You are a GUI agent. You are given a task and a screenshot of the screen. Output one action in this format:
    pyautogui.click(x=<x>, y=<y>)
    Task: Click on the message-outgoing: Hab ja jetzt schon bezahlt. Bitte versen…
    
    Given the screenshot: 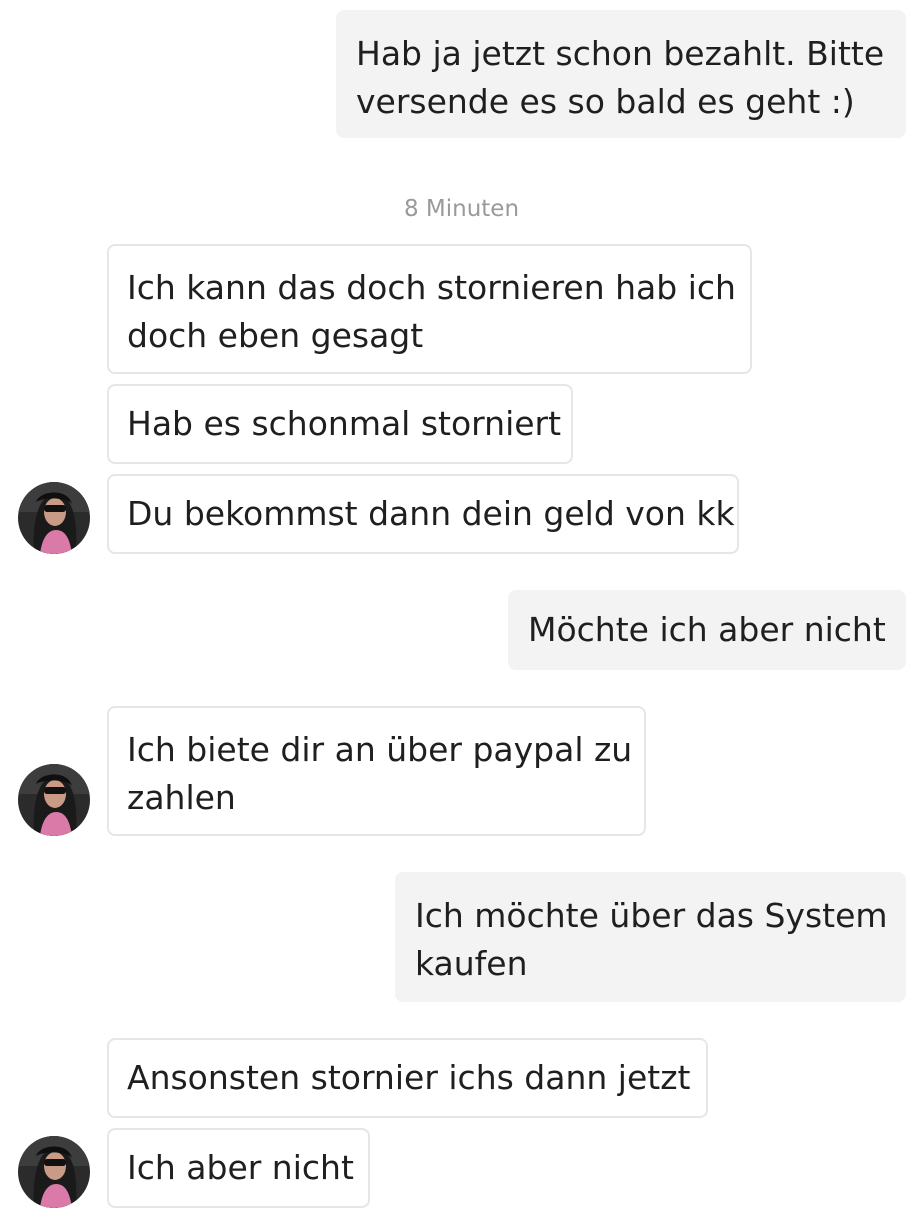 What is the action you would take?
    pyautogui.click(x=621, y=74)
    